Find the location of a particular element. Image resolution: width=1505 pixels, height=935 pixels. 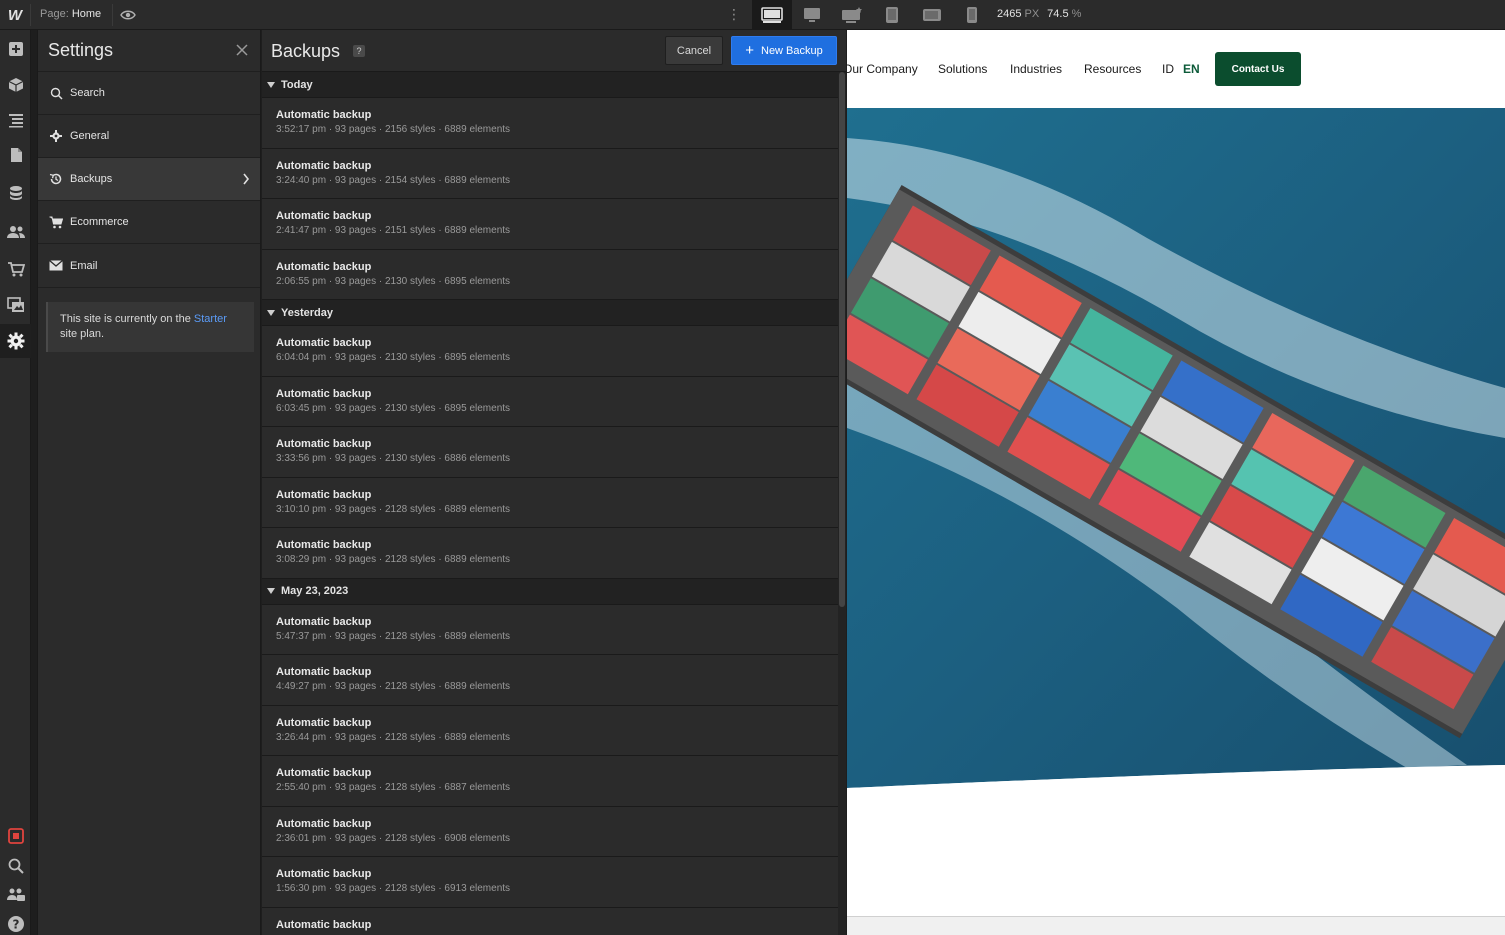

nav-link-industries: Industries is located at coordinates (1036, 69).